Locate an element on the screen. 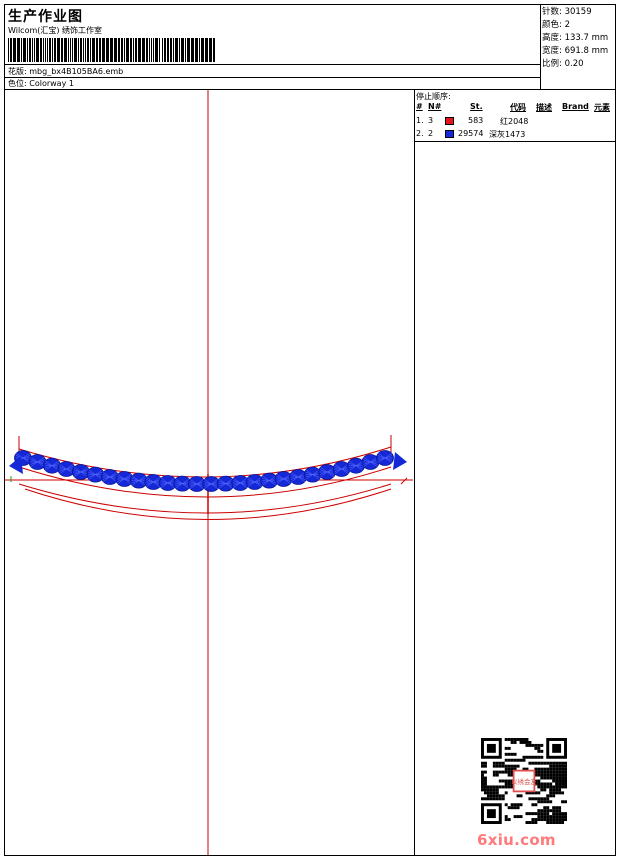 The image size is (620, 860). col-description: 描述 is located at coordinates (544, 107).